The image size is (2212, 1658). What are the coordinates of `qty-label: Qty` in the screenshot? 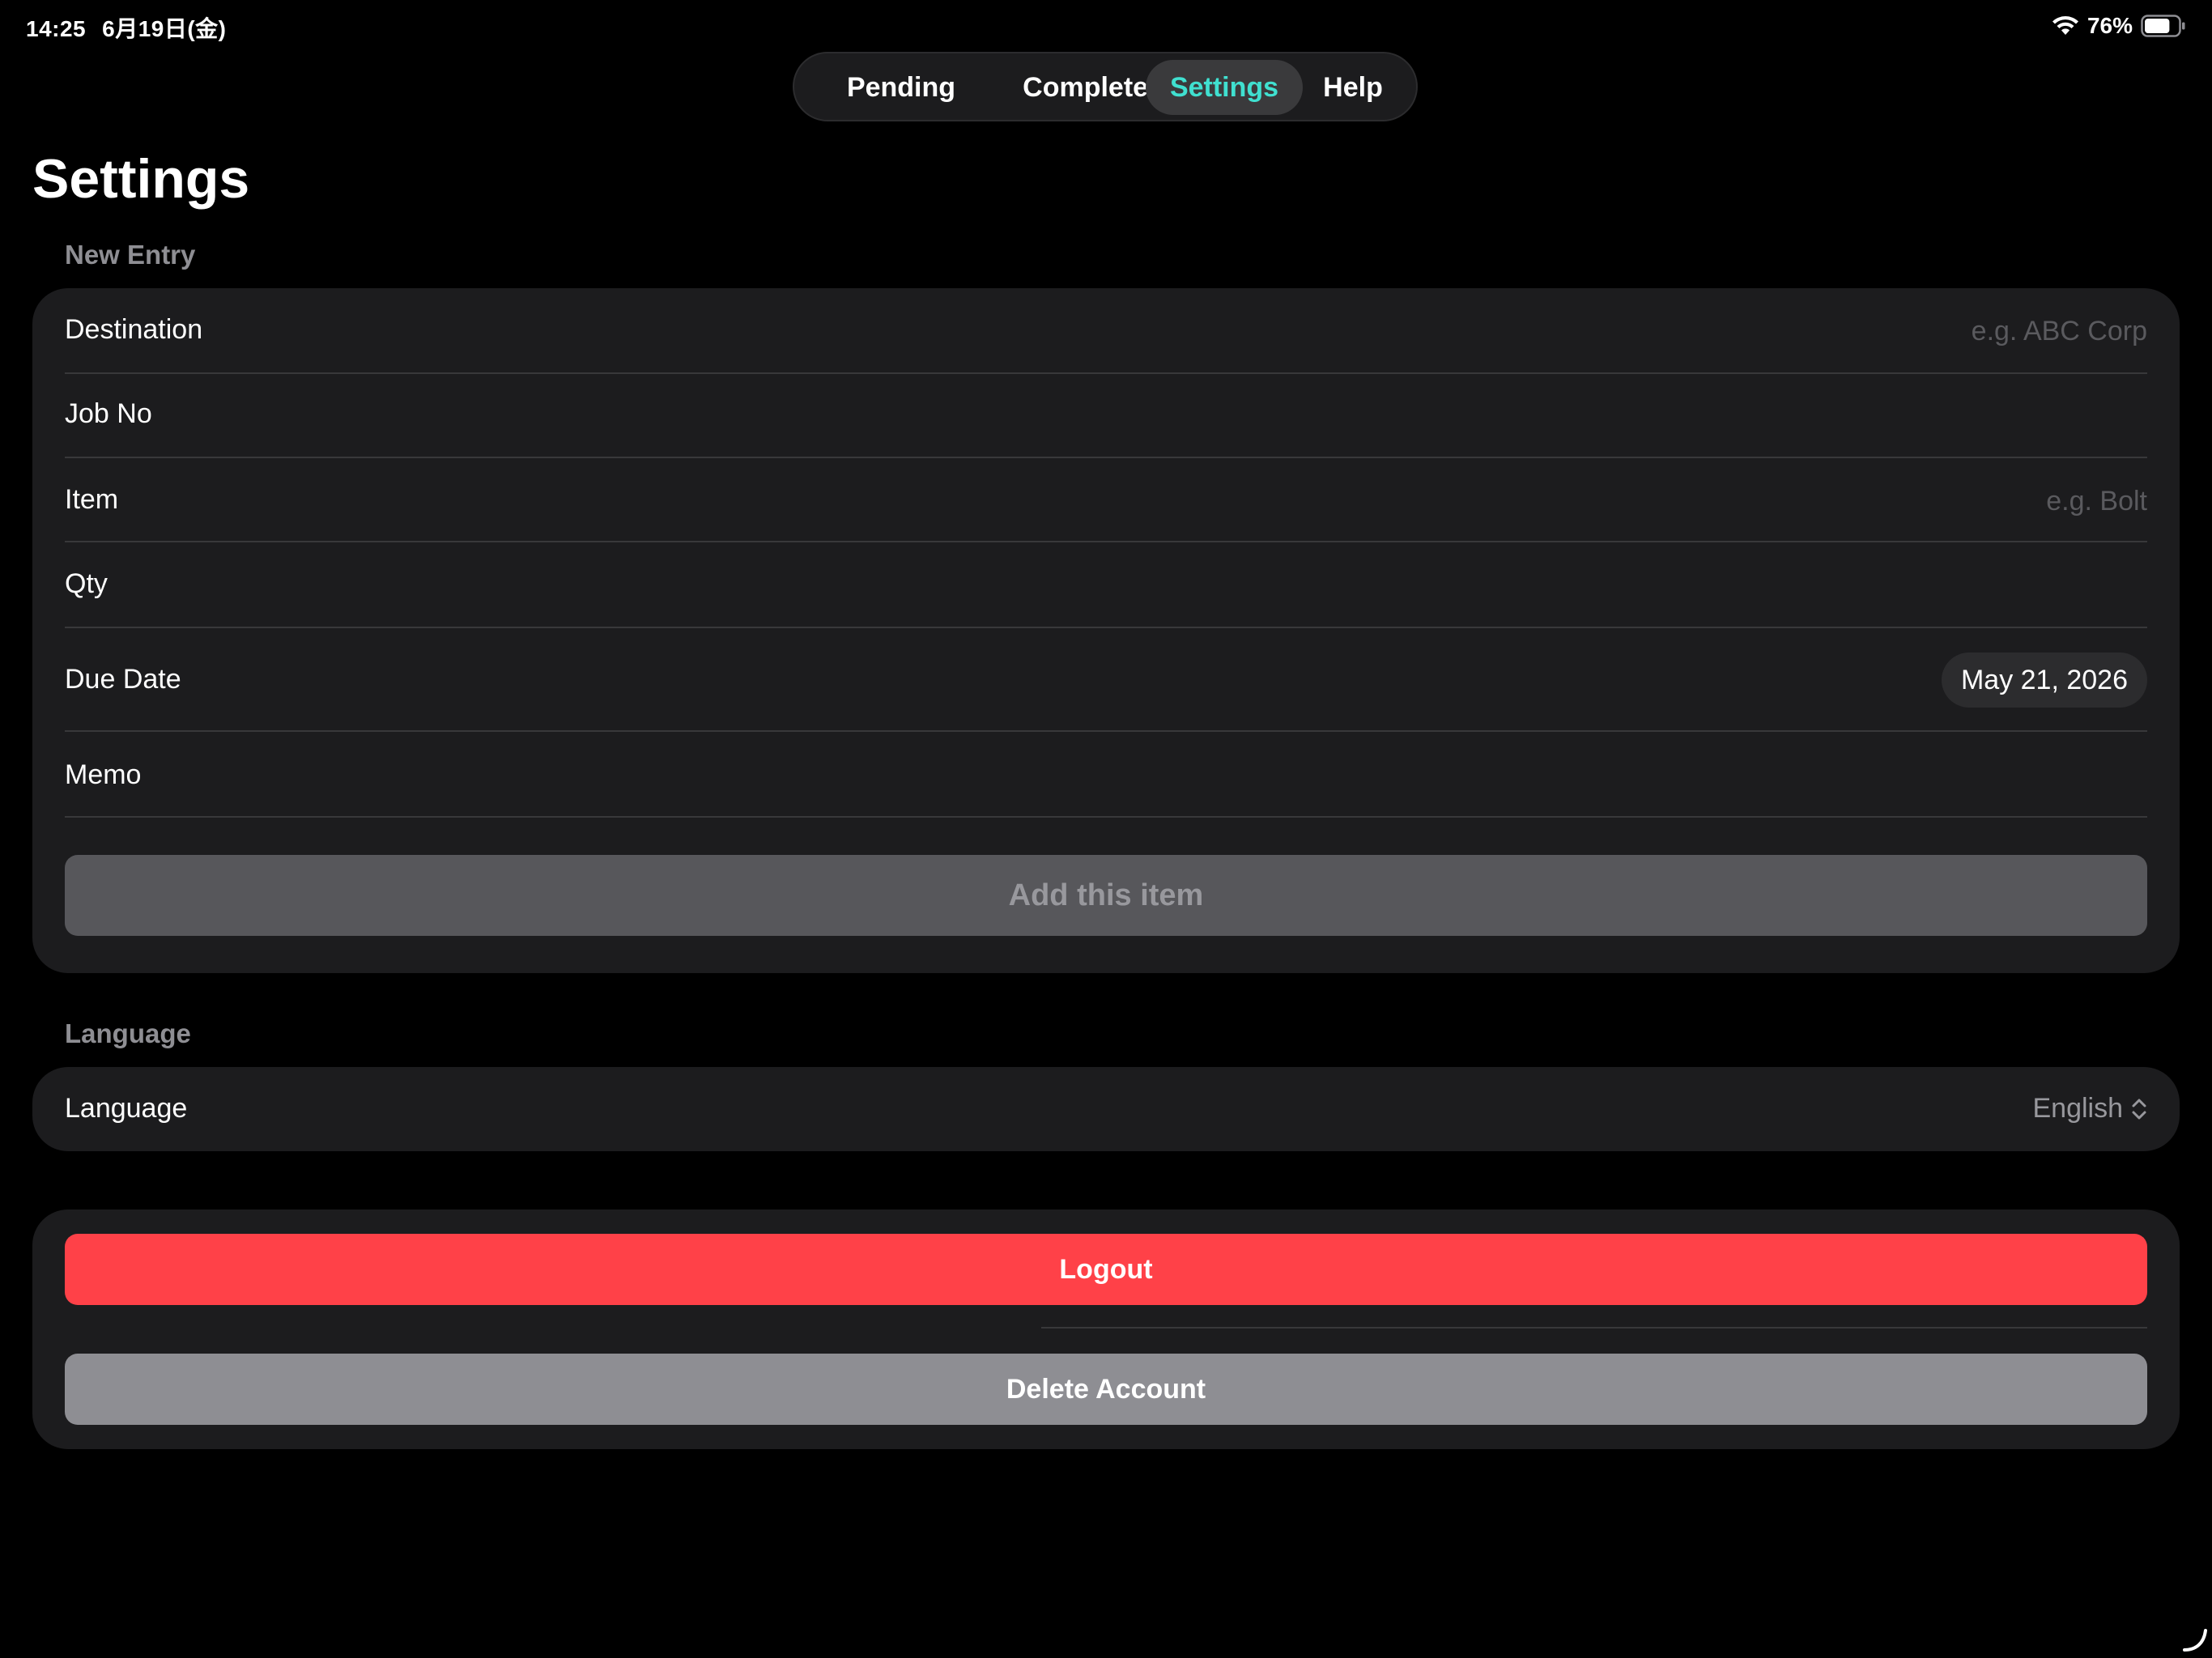 It's located at (87, 583).